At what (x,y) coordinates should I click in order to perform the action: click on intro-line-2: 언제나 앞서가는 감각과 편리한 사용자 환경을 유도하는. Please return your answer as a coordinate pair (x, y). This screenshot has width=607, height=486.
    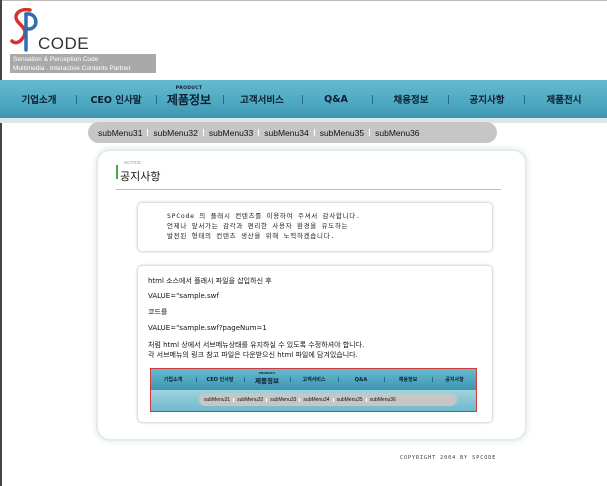
    Looking at the image, I should click on (258, 226).